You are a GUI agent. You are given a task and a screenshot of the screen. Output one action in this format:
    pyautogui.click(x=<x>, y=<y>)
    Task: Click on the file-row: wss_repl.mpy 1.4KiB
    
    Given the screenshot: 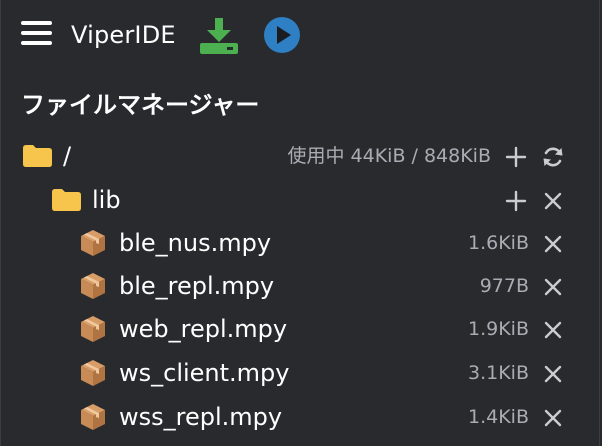 What is the action you would take?
    pyautogui.click(x=301, y=417)
    